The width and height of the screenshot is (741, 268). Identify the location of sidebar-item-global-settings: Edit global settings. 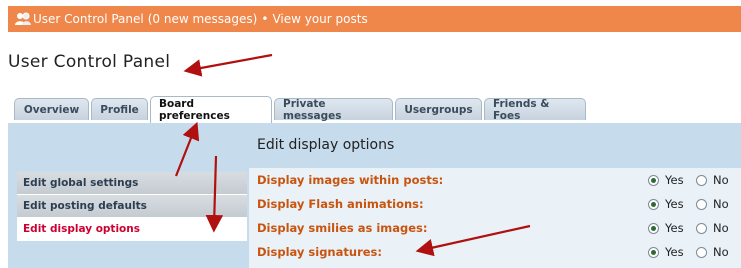
(132, 183).